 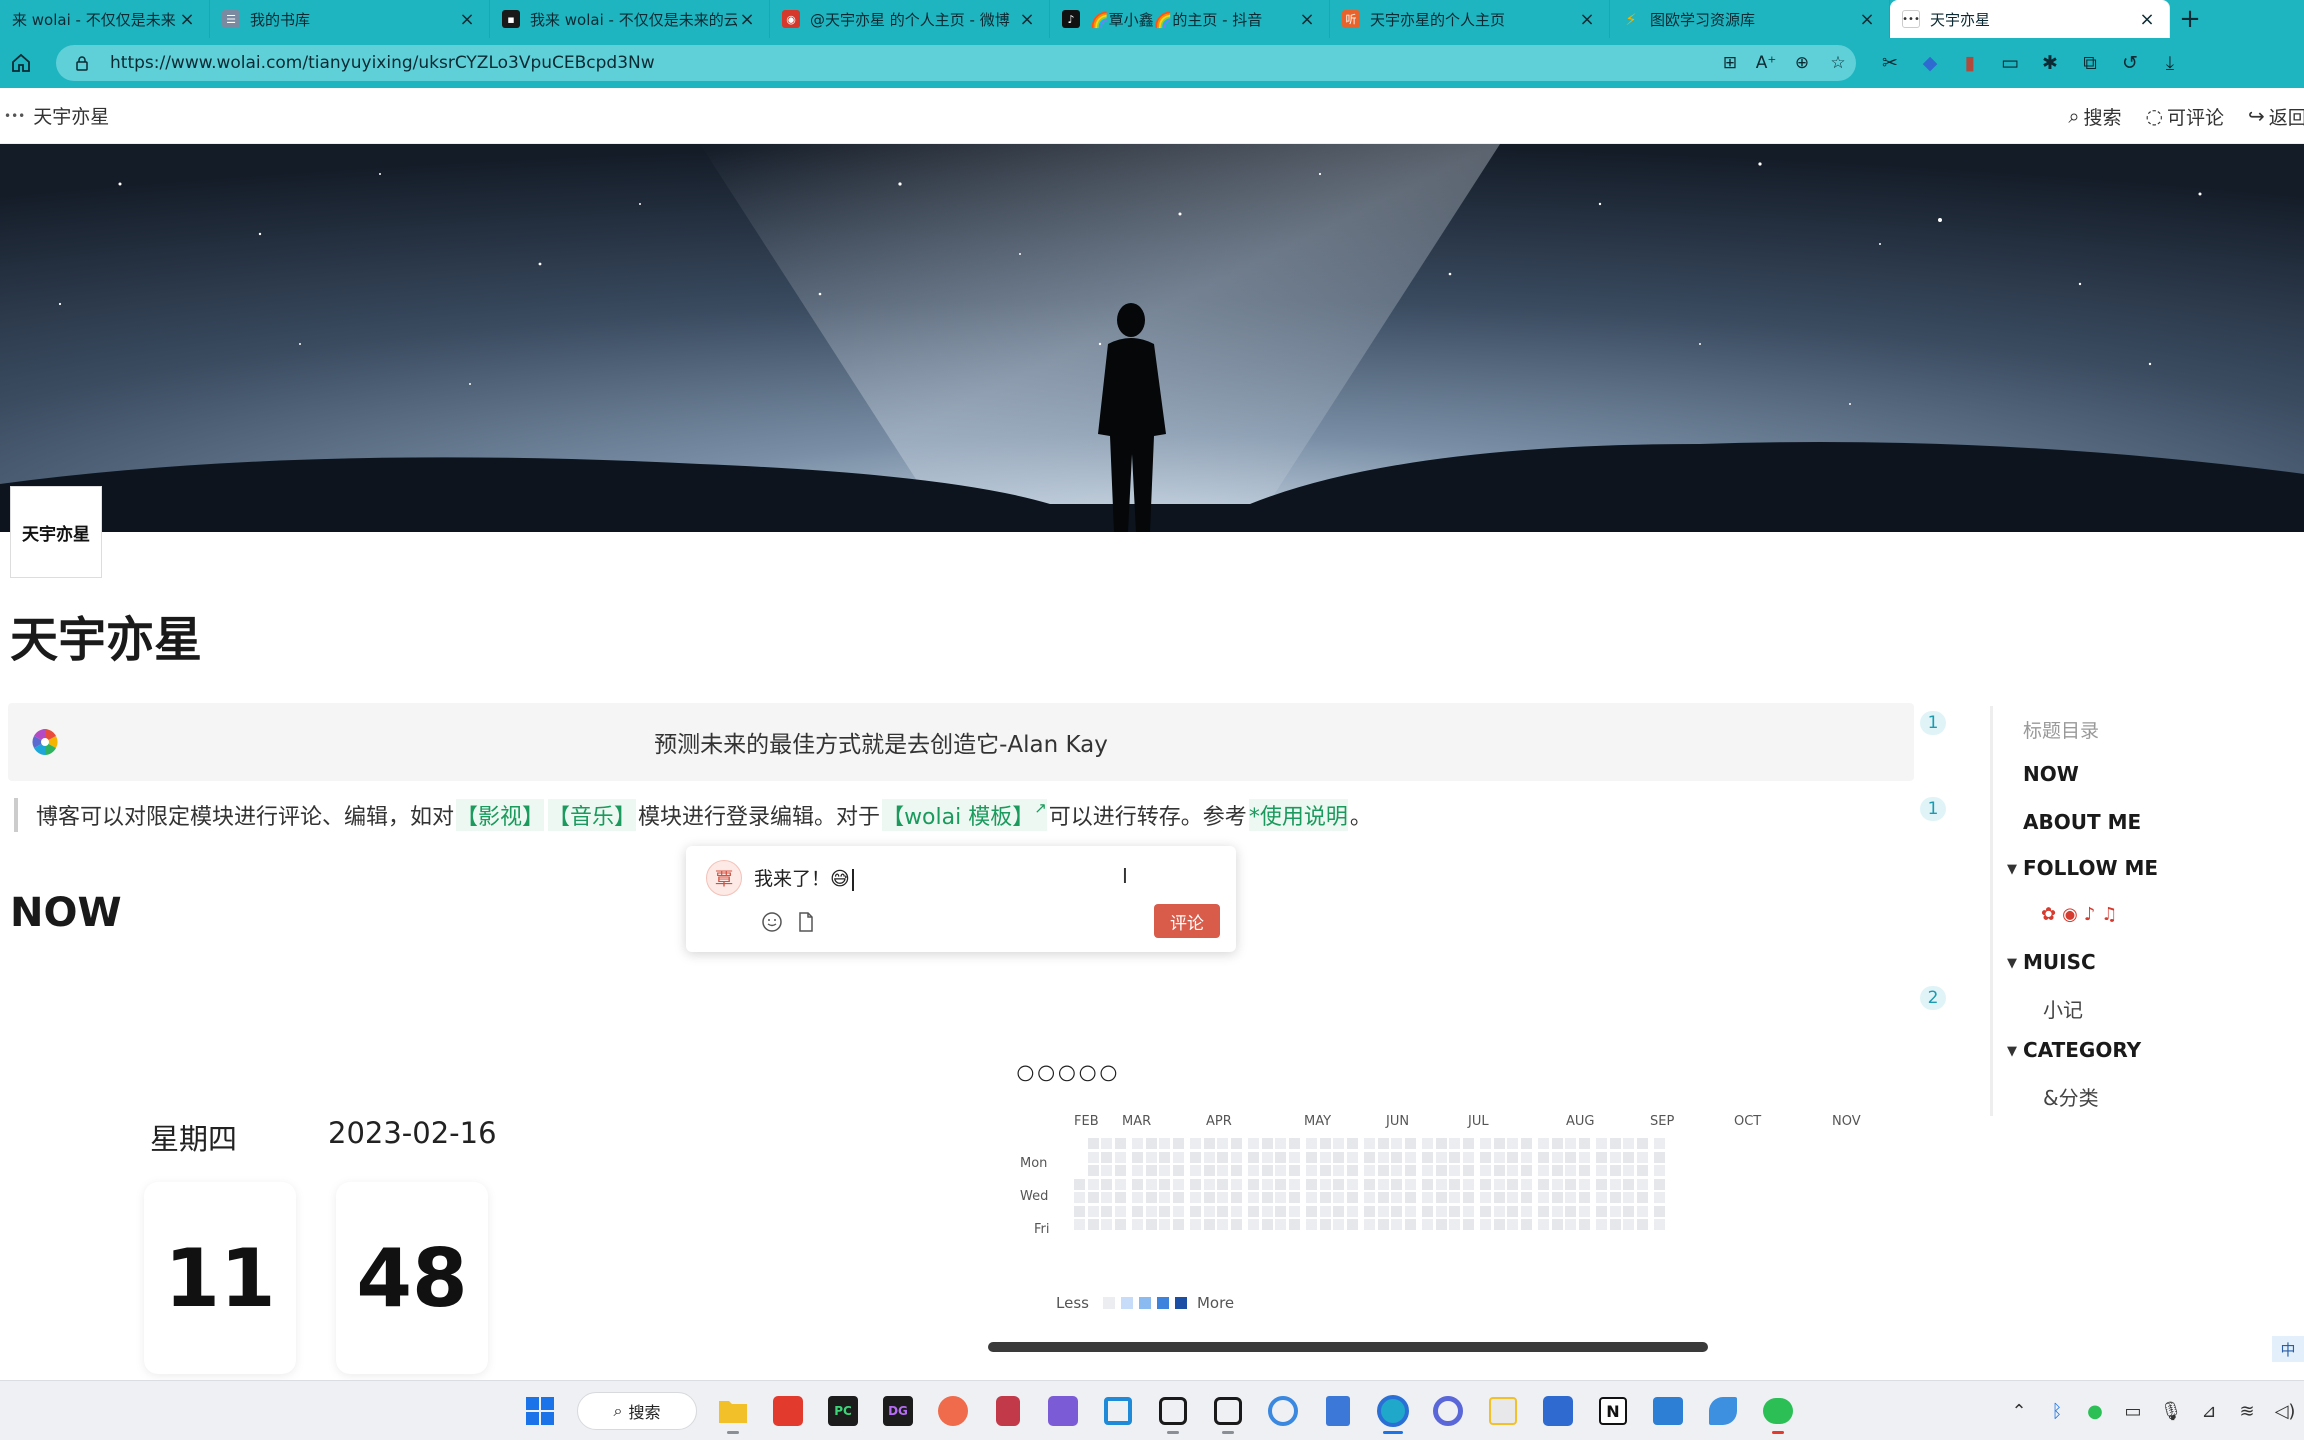 What do you see at coordinates (1723, 1411) in the screenshot?
I see `feather-app-icon` at bounding box center [1723, 1411].